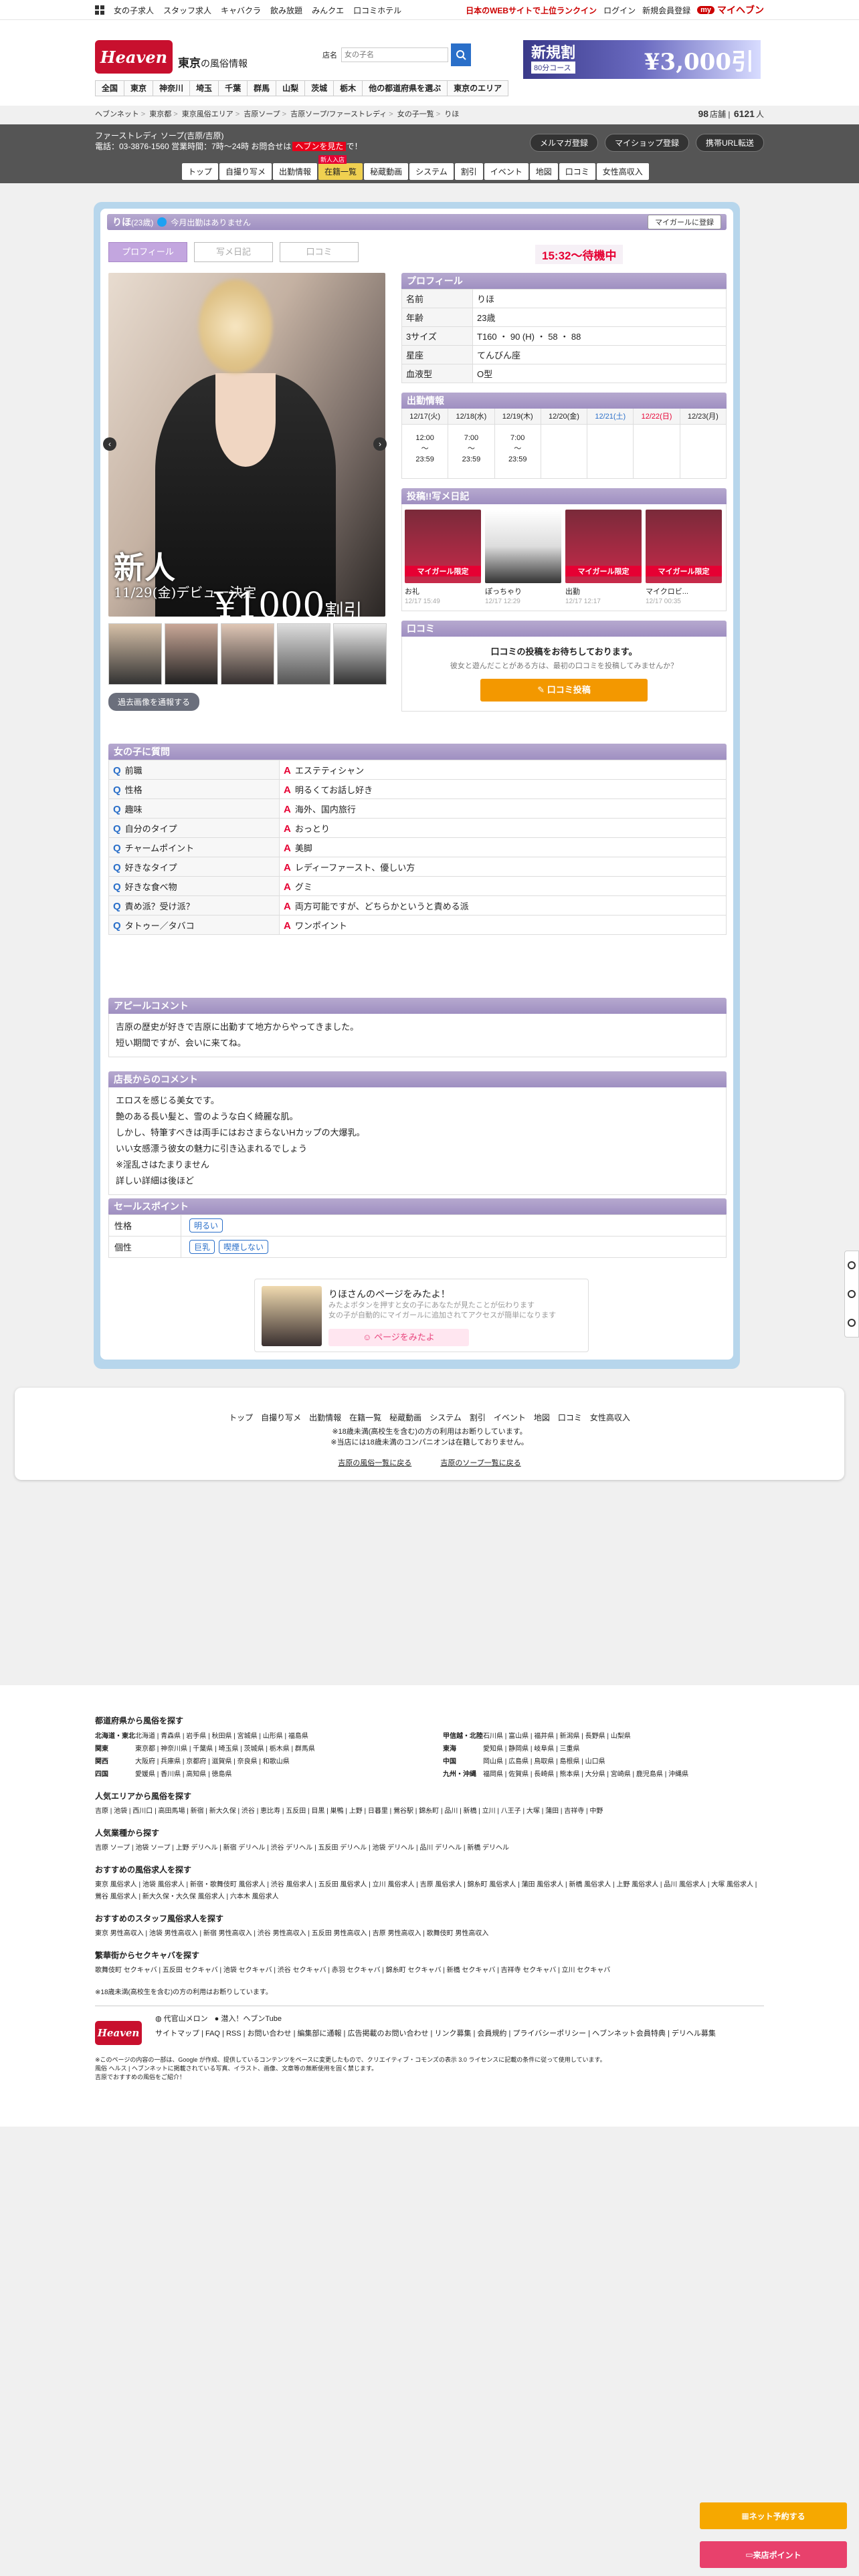 Image resolution: width=859 pixels, height=2576 pixels. What do you see at coordinates (577, 171) in the screenshot?
I see `shopnav-review: 口コミ` at bounding box center [577, 171].